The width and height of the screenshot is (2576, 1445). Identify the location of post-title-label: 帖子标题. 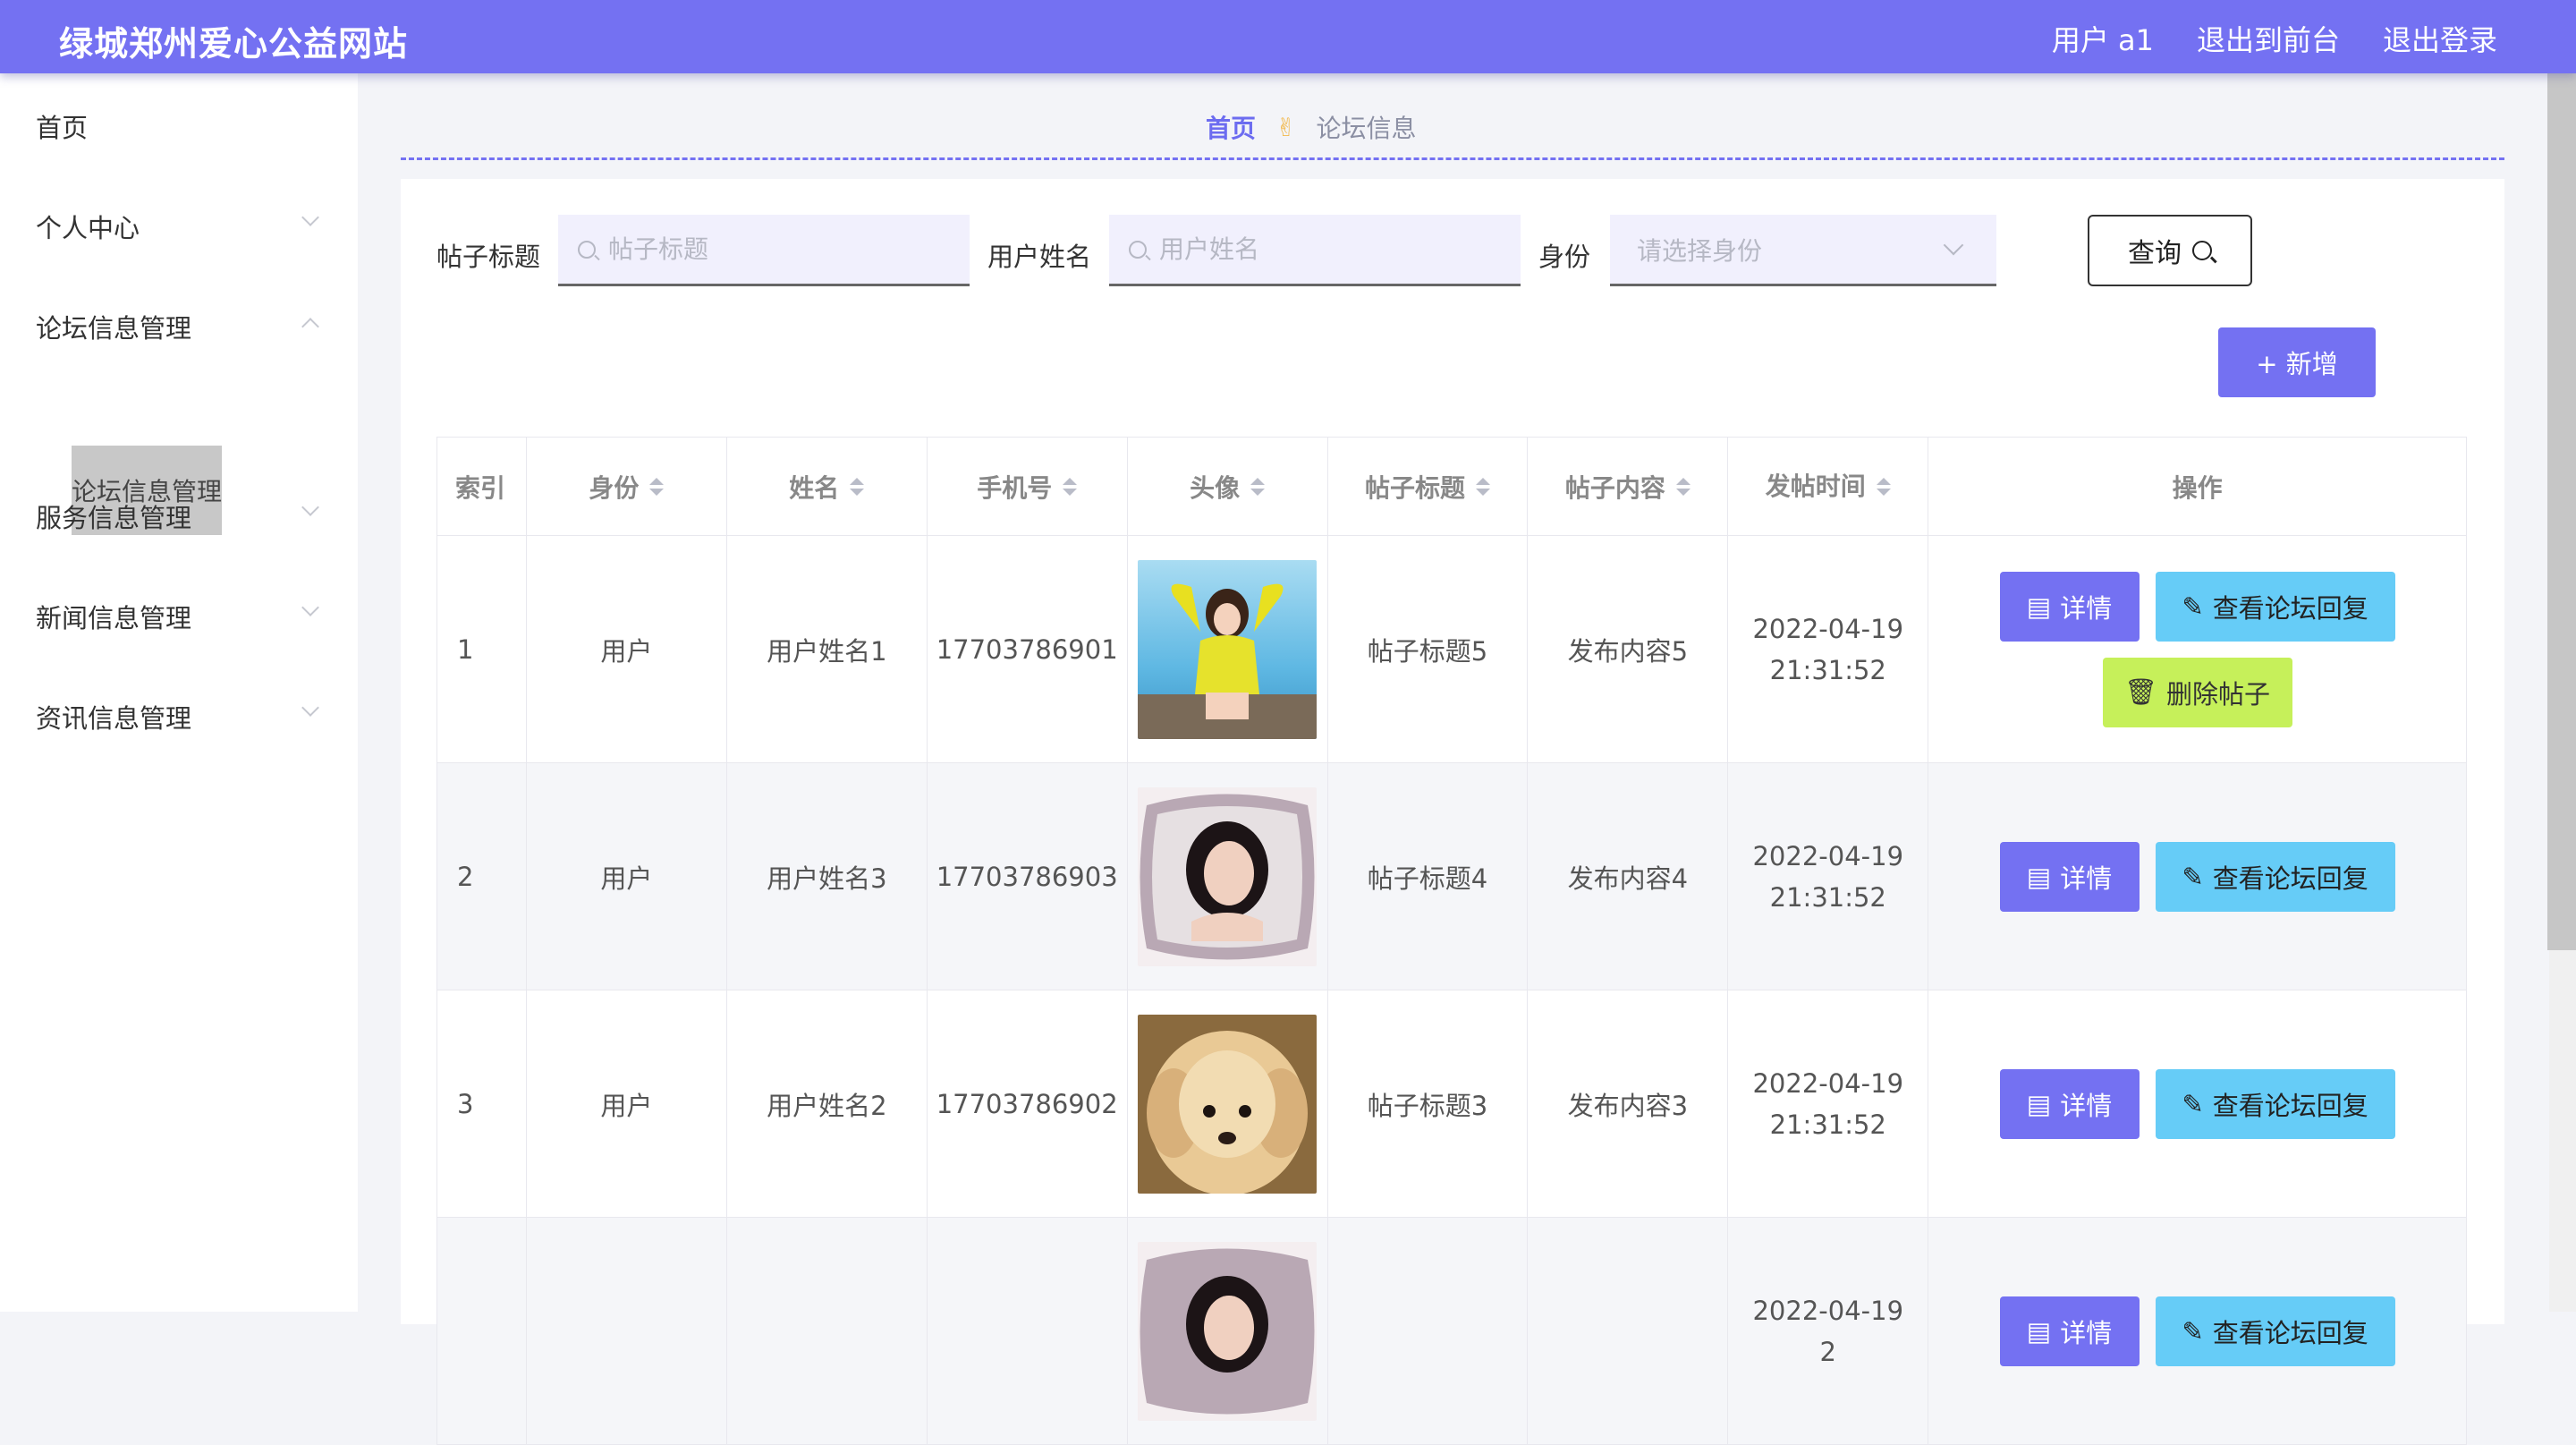
(488, 257).